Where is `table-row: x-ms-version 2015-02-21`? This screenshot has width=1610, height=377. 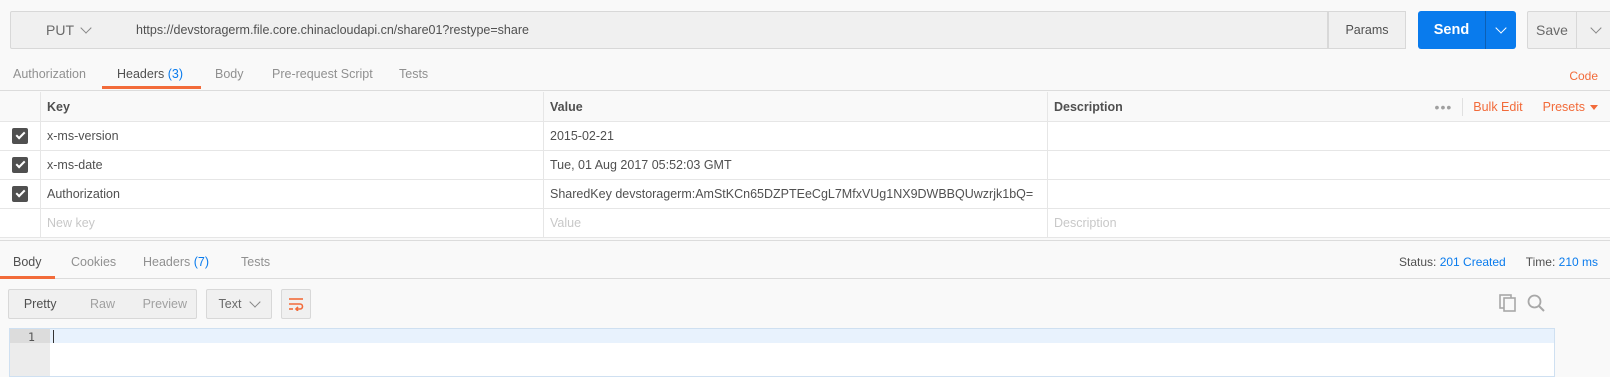
table-row: x-ms-version 2015-02-21 is located at coordinates (805, 136).